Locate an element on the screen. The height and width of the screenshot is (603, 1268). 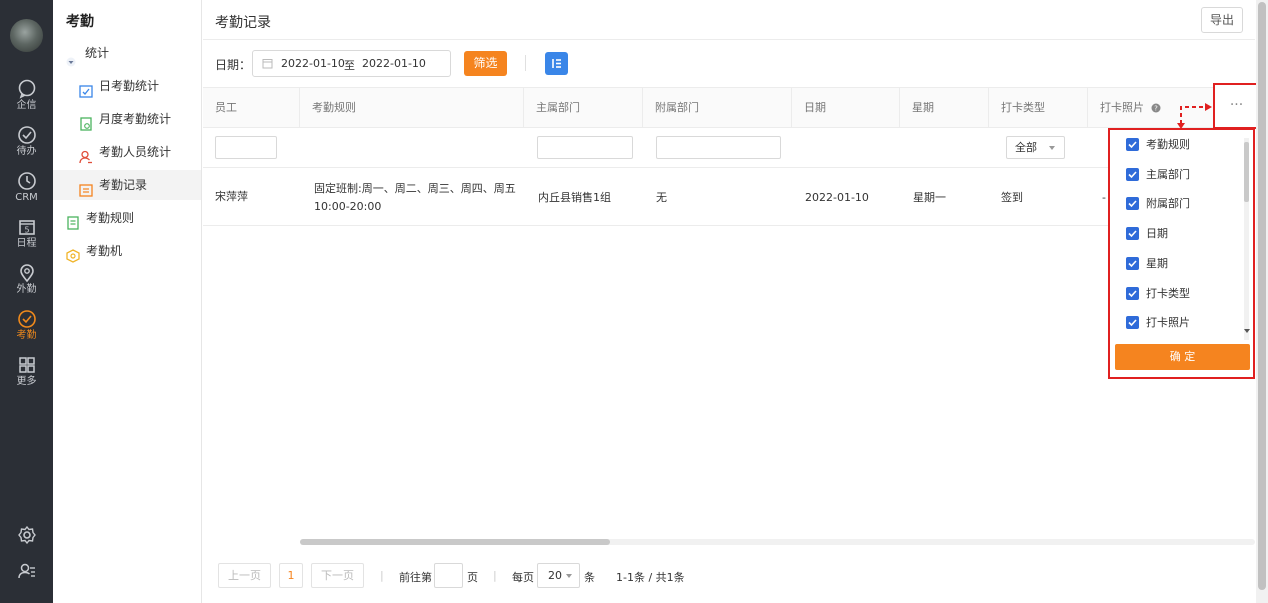
menu-item-person-stats: 考勤人员统计 is located at coordinates (127, 152).